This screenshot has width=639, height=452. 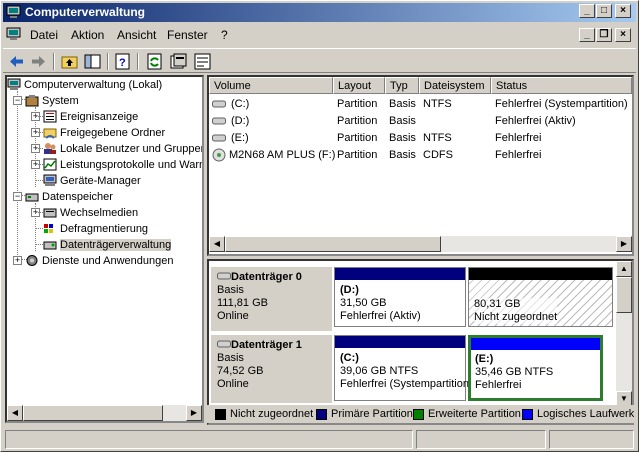 What do you see at coordinates (178, 61) in the screenshot?
I see `properties-icon` at bounding box center [178, 61].